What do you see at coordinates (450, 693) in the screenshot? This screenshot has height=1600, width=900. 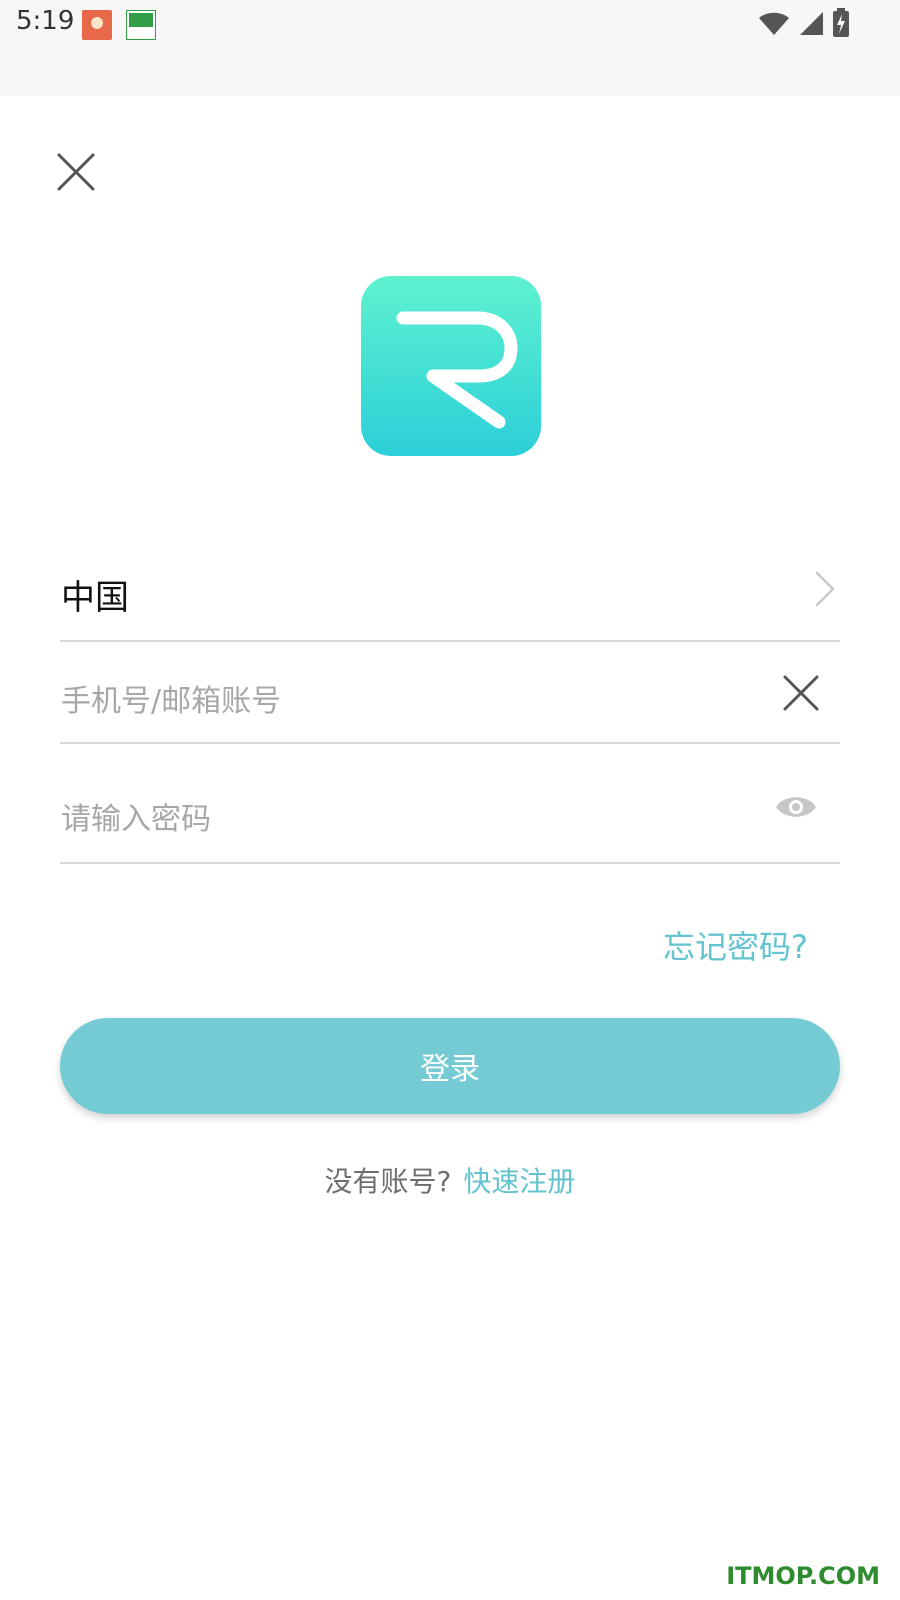 I see `account-field: 手机号/邮箱账号` at bounding box center [450, 693].